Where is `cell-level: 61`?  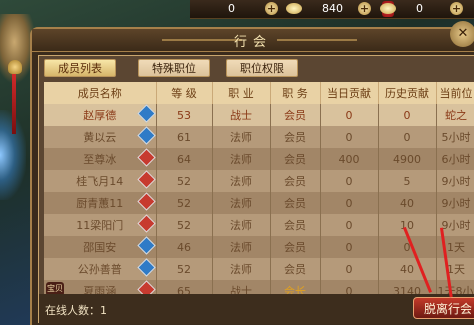
cell-level: 61 is located at coordinates (184, 137).